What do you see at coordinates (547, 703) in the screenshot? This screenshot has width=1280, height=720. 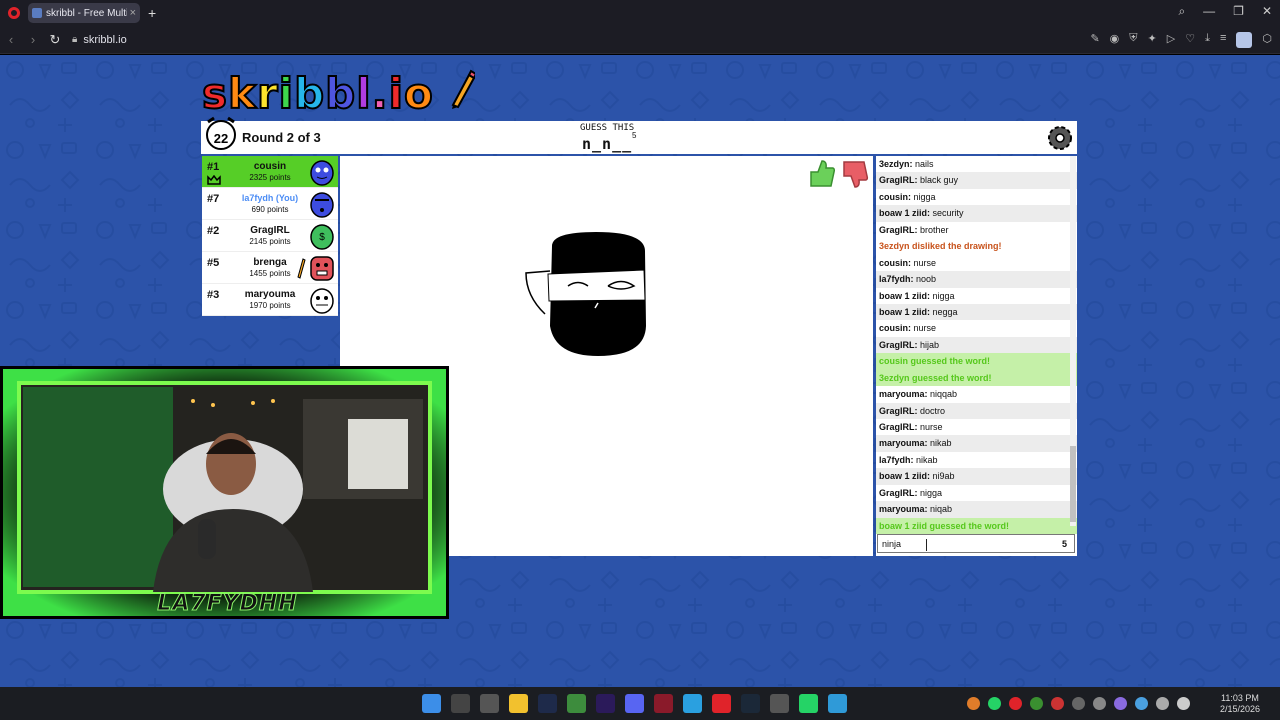 I see `lightroom-icon` at bounding box center [547, 703].